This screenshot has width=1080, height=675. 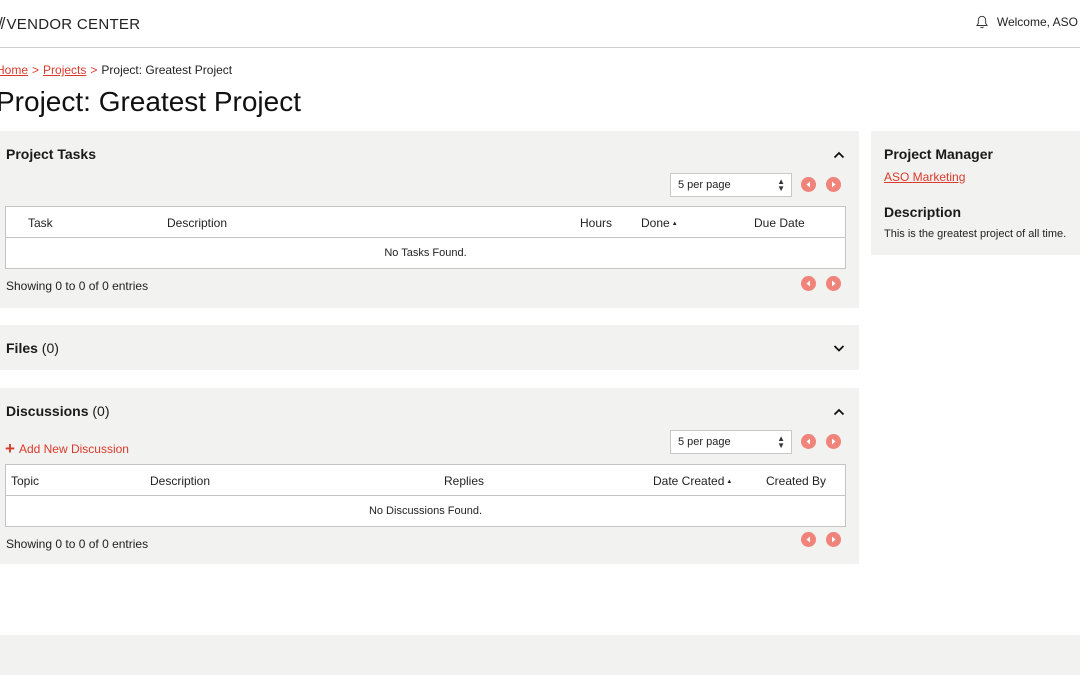 What do you see at coordinates (77, 286) in the screenshot?
I see `tasks-showing-entries: Showing 0 to 0 of 0 entries` at bounding box center [77, 286].